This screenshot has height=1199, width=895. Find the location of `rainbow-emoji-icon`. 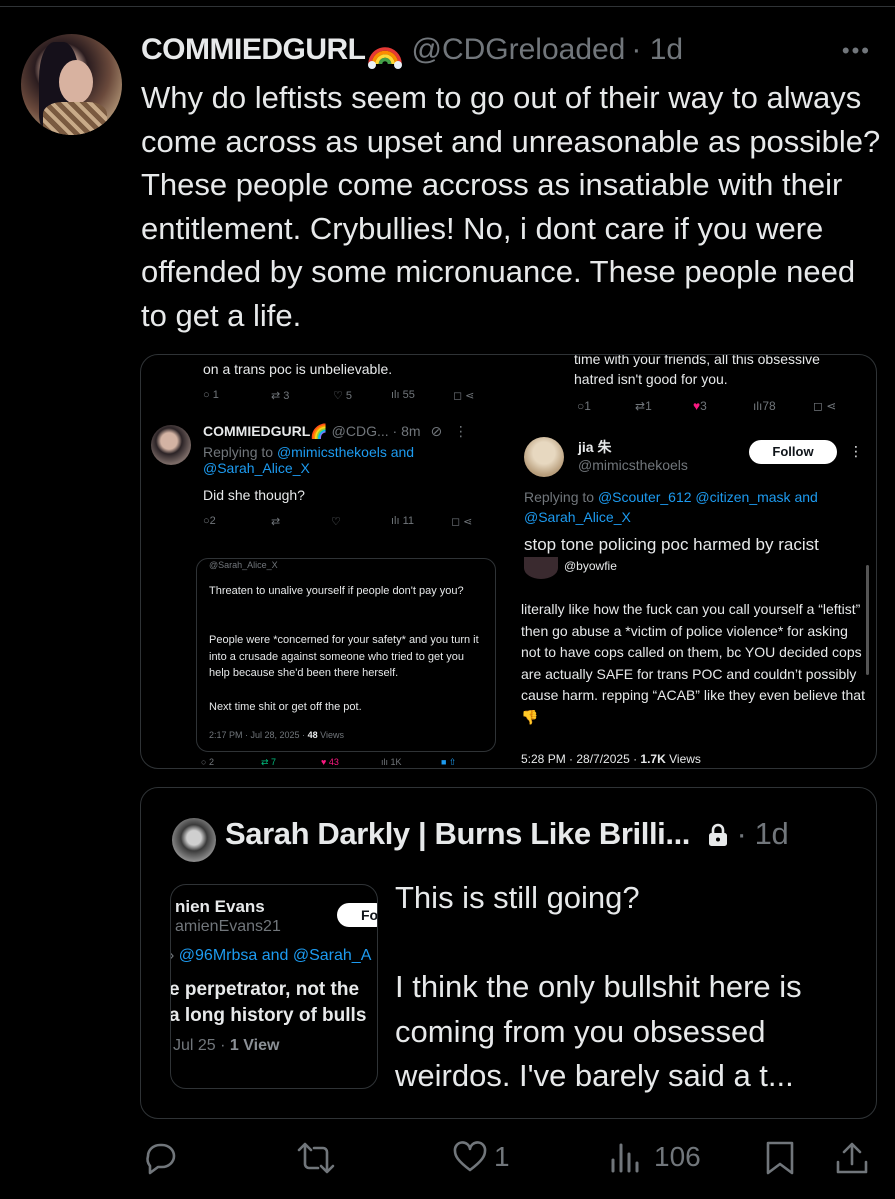

rainbow-emoji-icon is located at coordinates (385, 58).